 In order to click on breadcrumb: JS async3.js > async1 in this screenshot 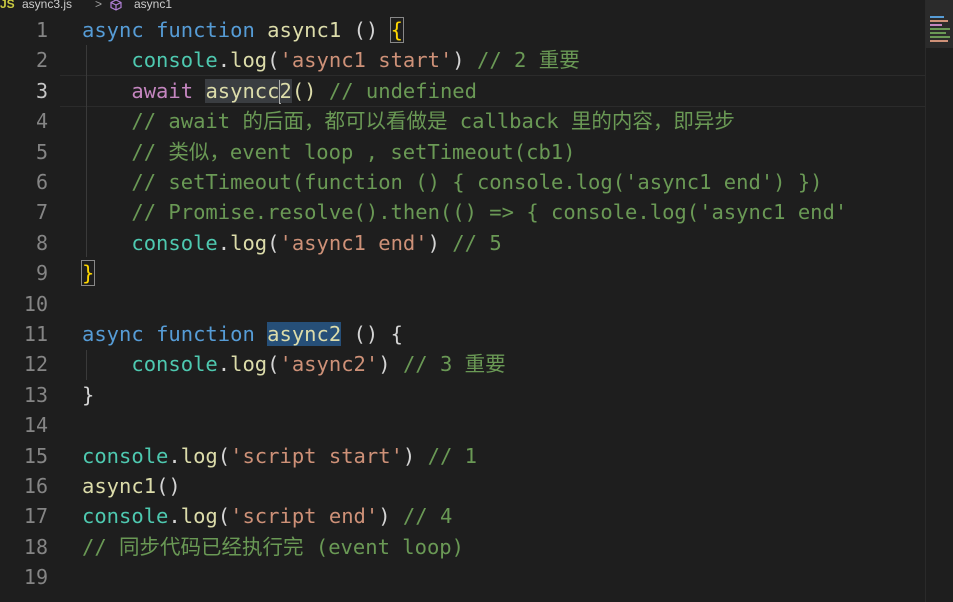, I will do `click(476, 7)`.